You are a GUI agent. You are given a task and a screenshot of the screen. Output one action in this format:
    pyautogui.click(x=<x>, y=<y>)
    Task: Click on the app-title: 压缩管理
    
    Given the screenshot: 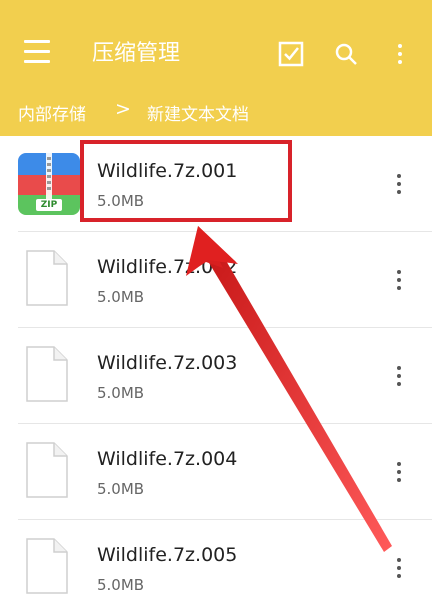 What is the action you would take?
    pyautogui.click(x=136, y=53)
    